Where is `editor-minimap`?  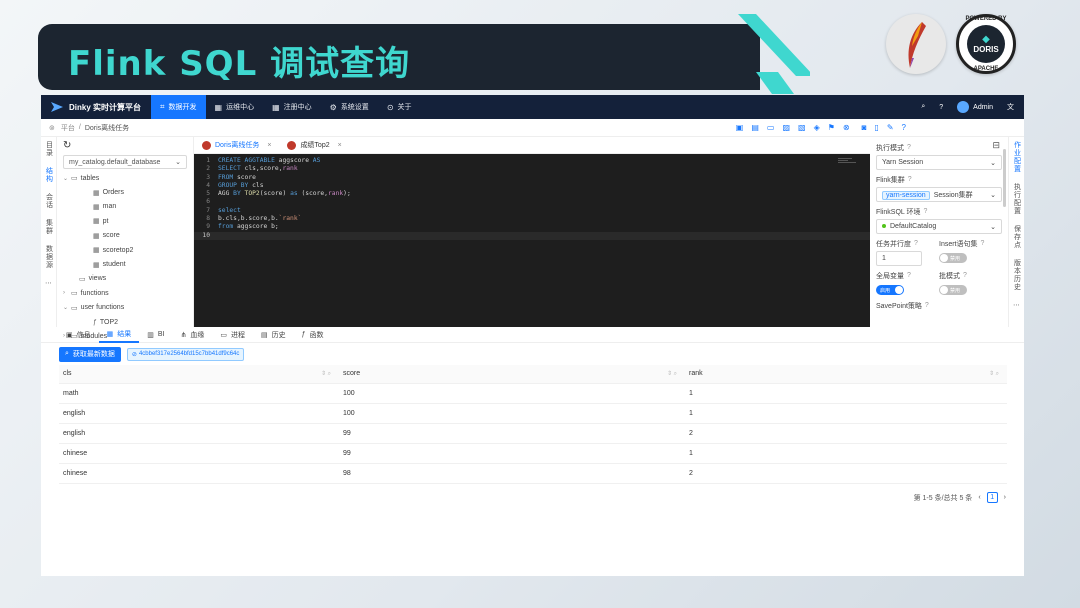
editor-minimap is located at coordinates (848, 162).